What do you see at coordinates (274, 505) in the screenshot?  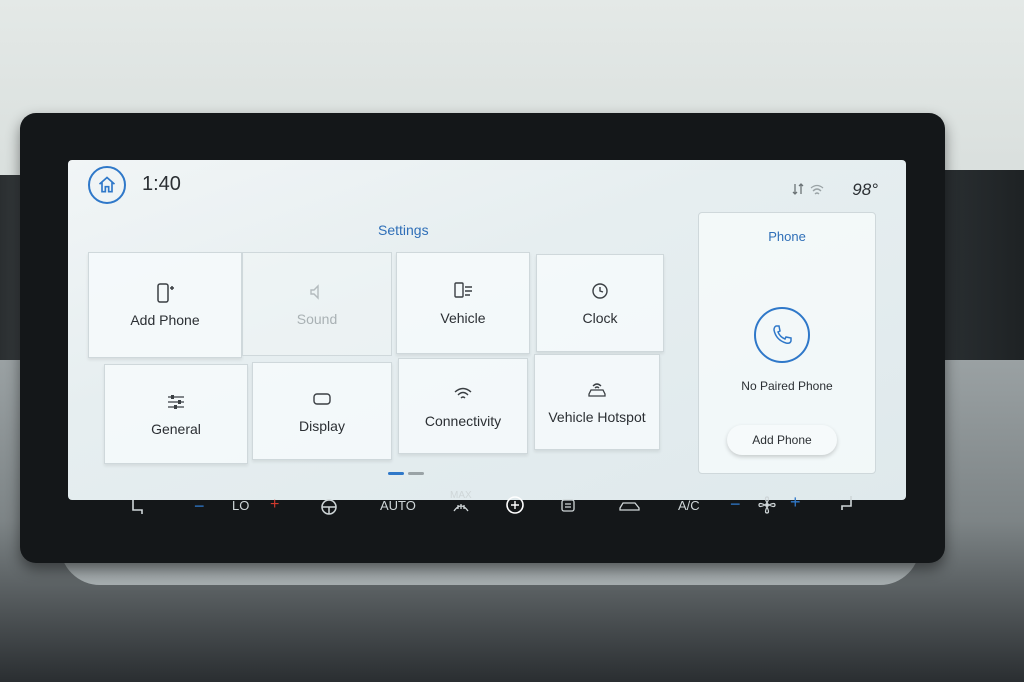 I see `temp-up-button: +` at bounding box center [274, 505].